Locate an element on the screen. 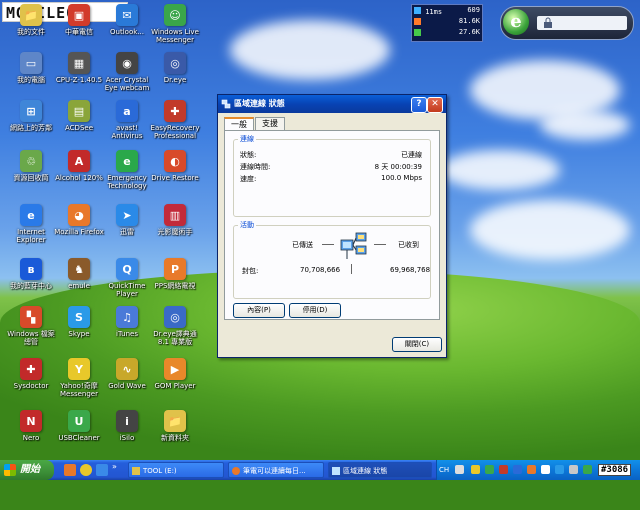  desktop-icon: ♫ iTunes is located at coordinates (127, 322).